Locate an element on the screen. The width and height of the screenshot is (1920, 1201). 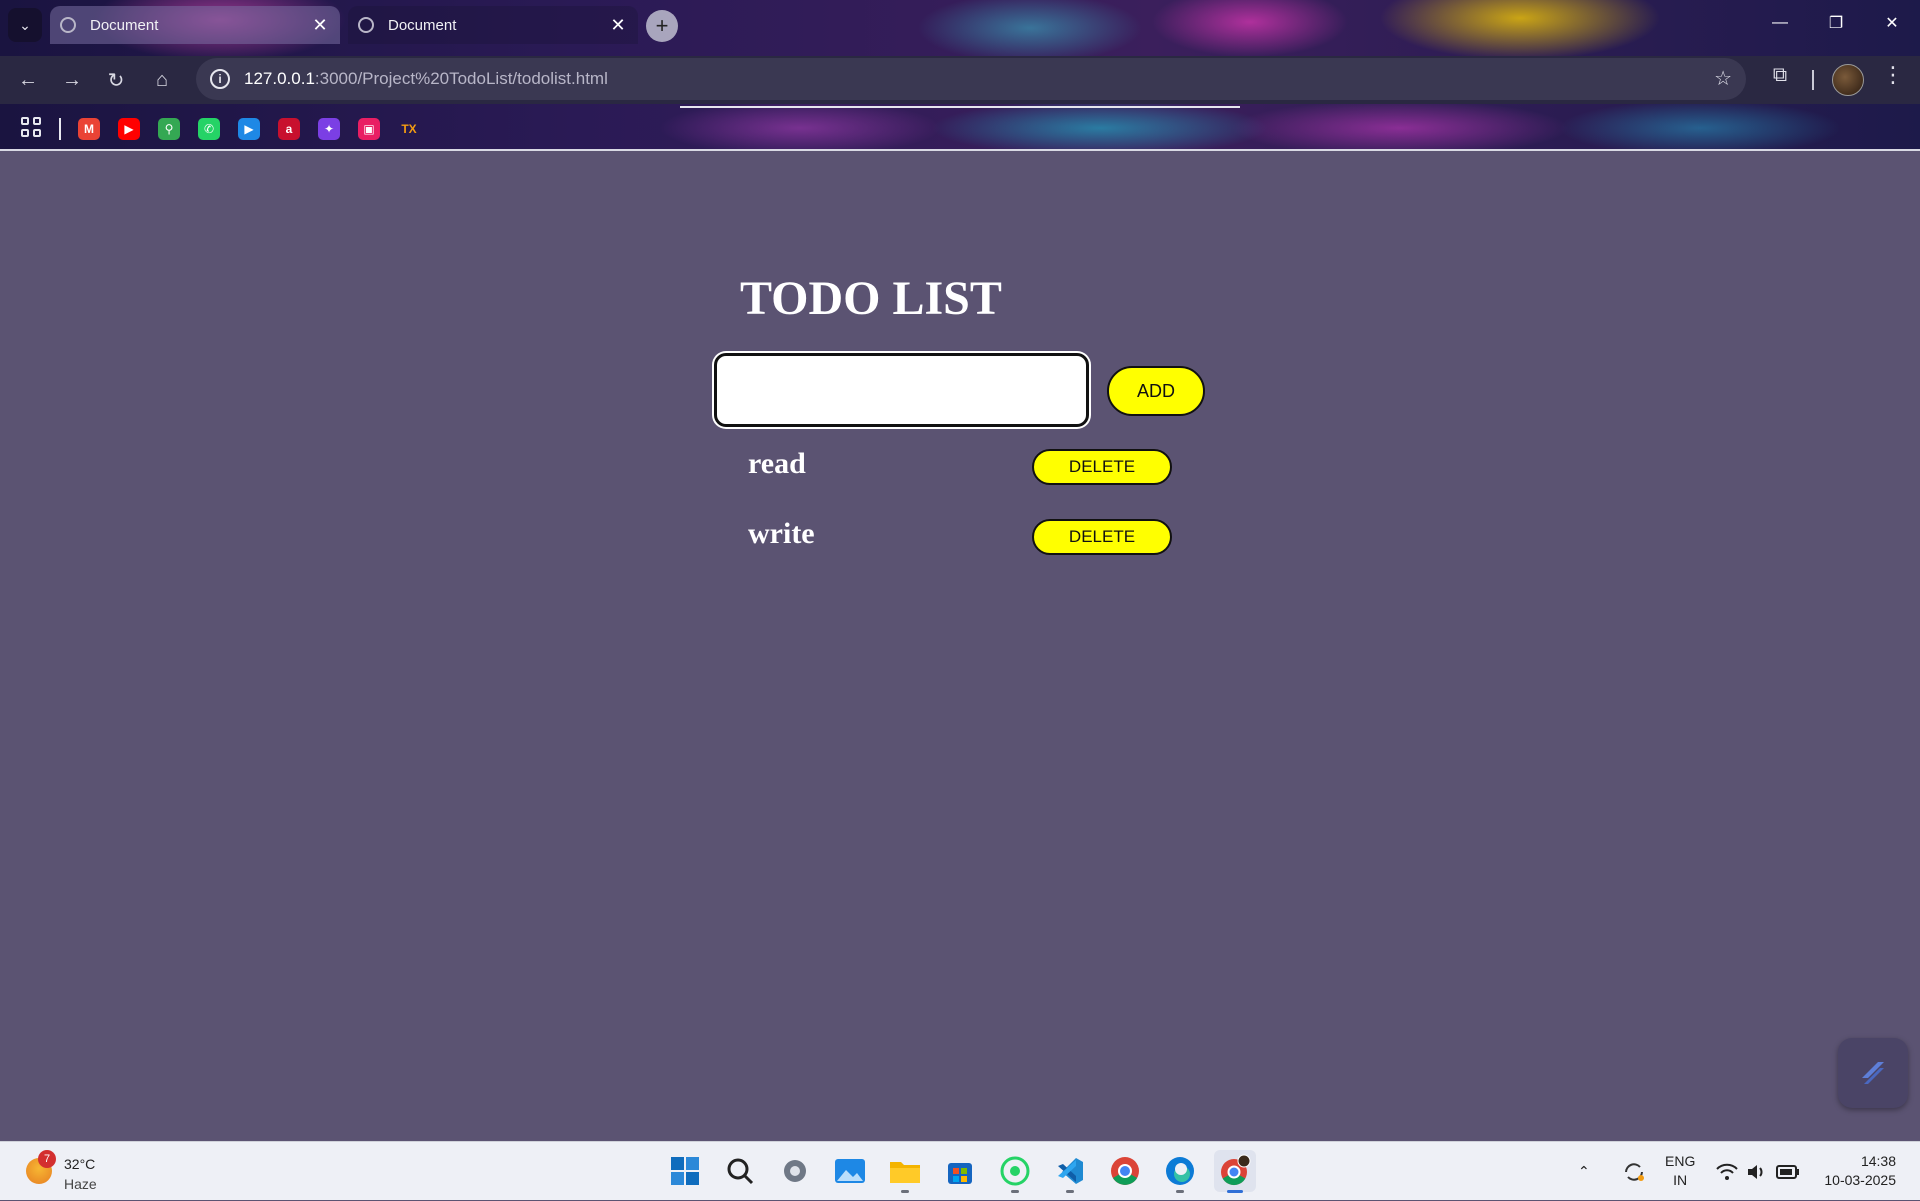
reload-icon: ↻ is located at coordinates (116, 80).